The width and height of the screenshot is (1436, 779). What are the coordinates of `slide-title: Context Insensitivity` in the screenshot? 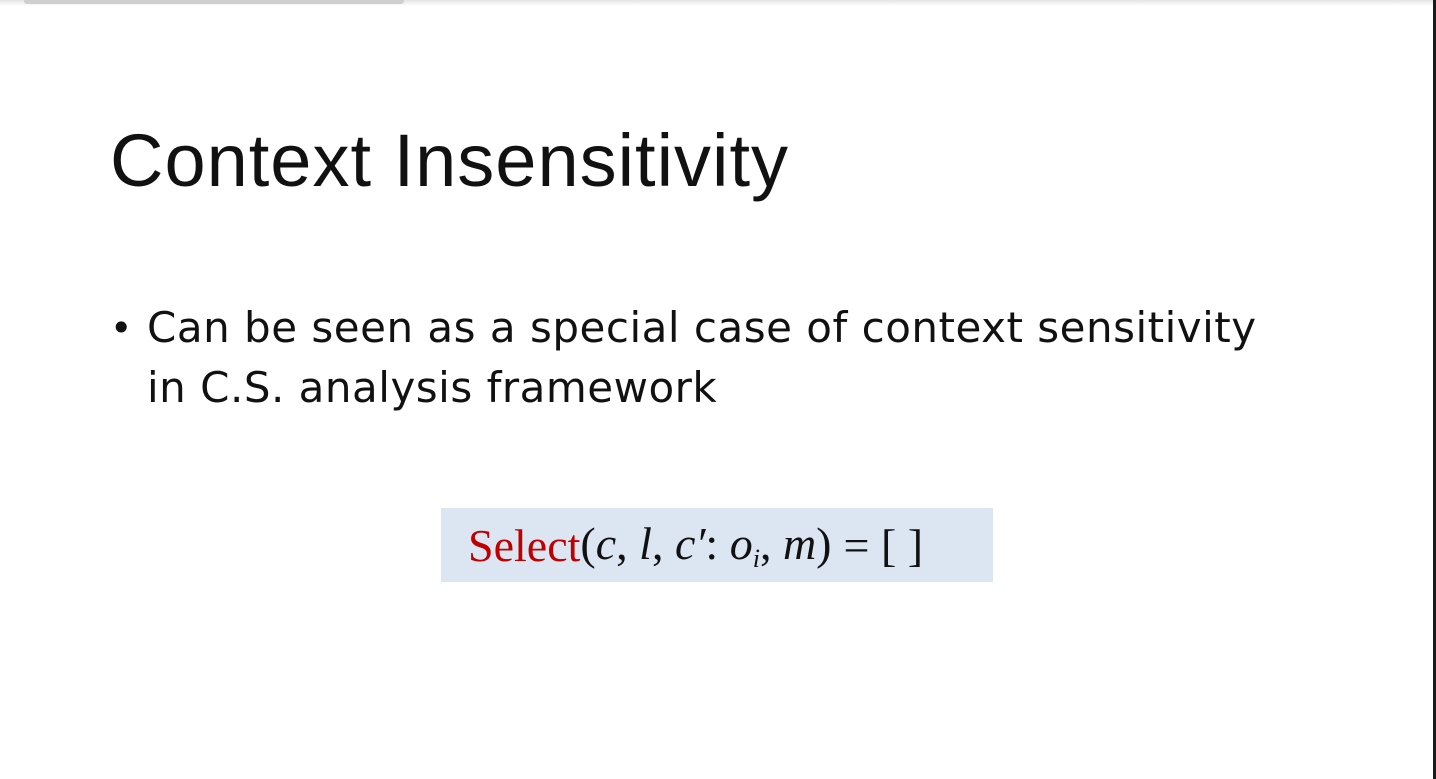 It's located at (450, 160).